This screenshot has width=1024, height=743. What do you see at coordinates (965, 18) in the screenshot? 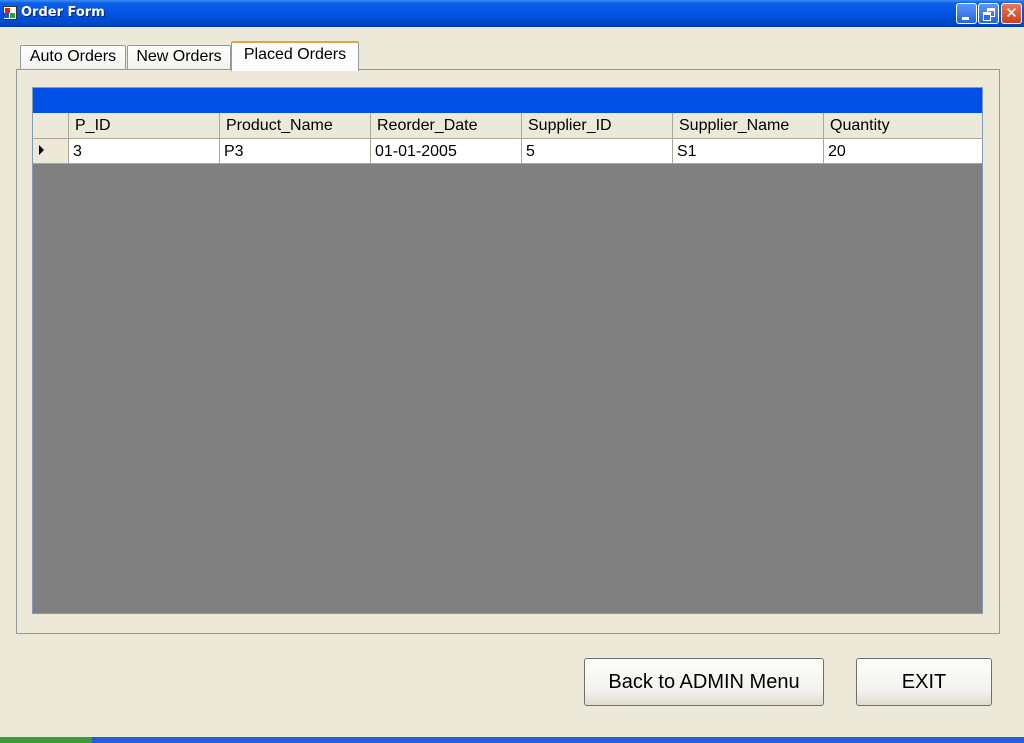
I see `minimize-icon` at bounding box center [965, 18].